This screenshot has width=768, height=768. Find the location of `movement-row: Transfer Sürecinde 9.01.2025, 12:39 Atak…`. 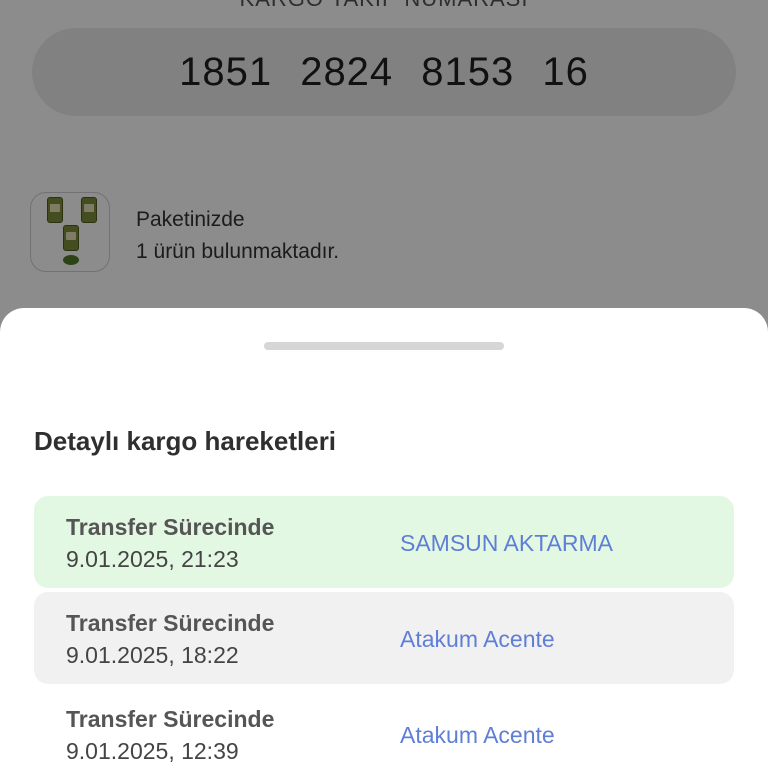

movement-row: Transfer Sürecinde 9.01.2025, 12:39 Atak… is located at coordinates (384, 728).